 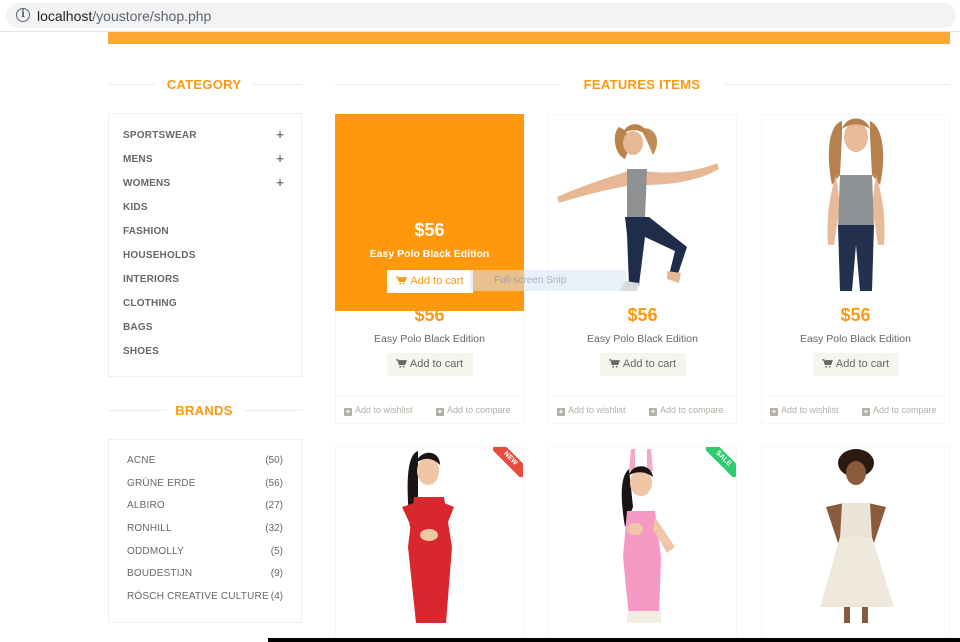 I want to click on product-card, so click(x=855, y=544).